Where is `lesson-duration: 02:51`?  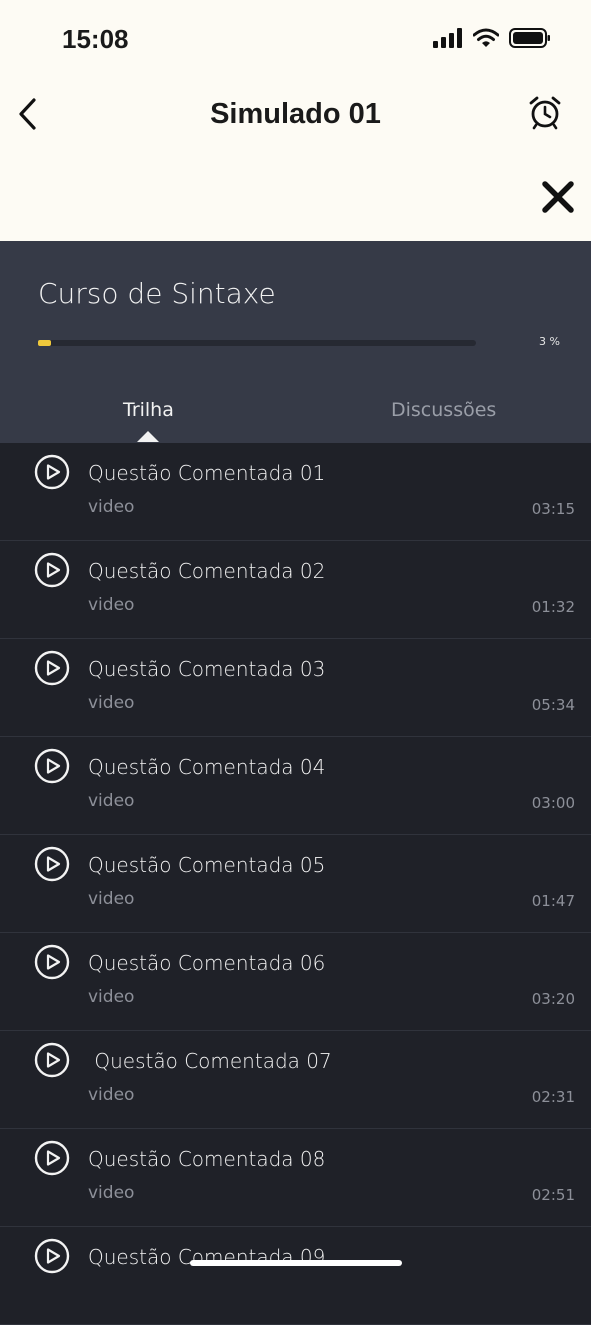
lesson-duration: 02:51 is located at coordinates (553, 1195).